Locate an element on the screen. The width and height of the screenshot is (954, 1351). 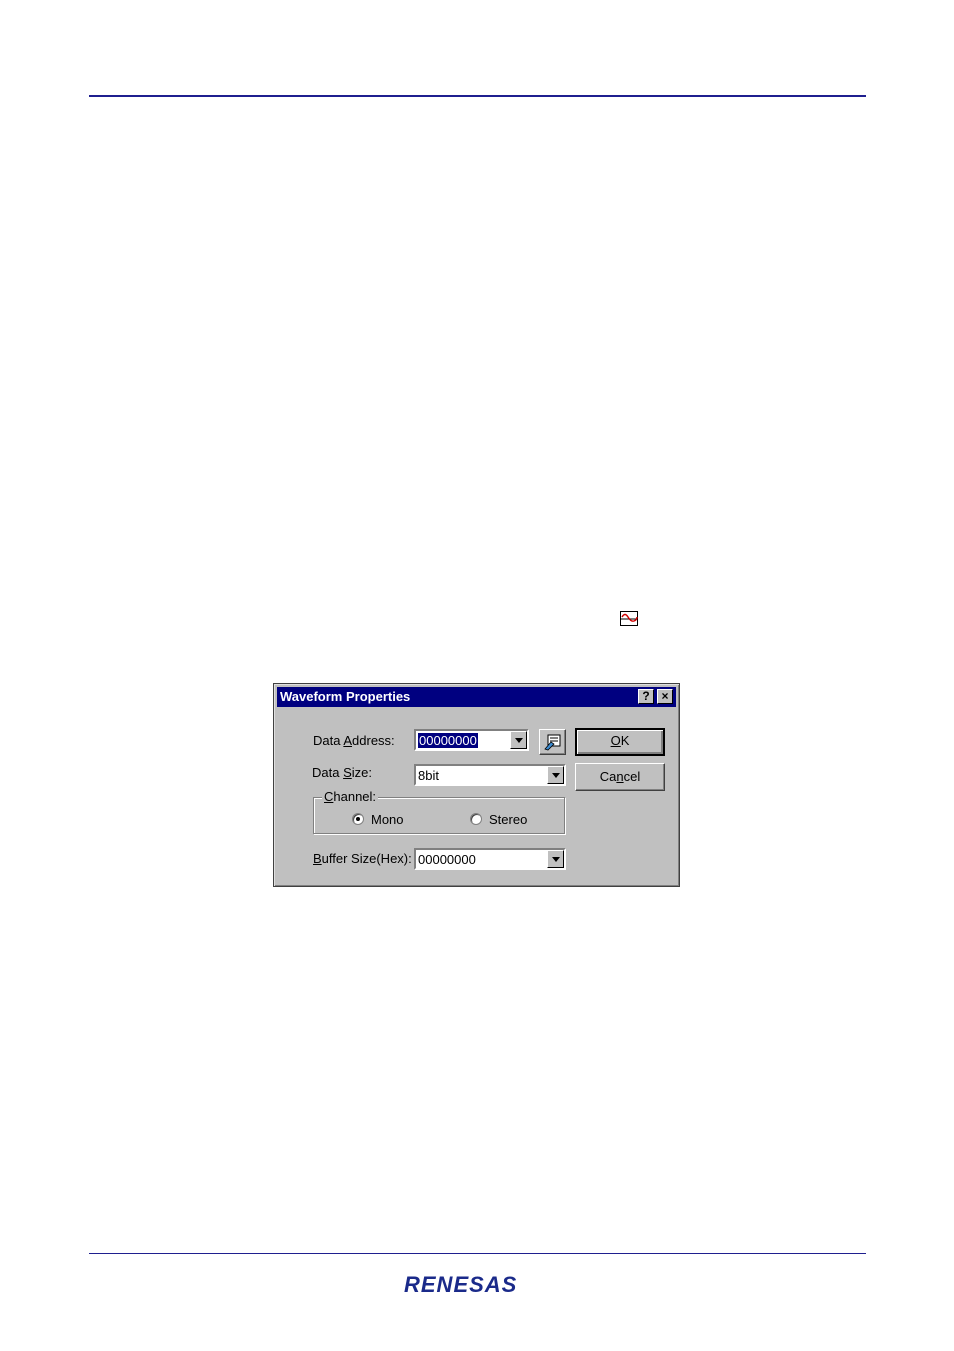
data-size-value: 8bit is located at coordinates (428, 775).